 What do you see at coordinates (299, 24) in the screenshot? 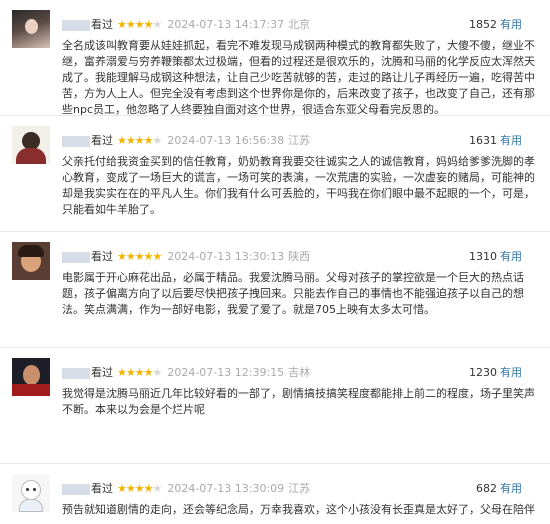
I see `review-location: 北京` at bounding box center [299, 24].